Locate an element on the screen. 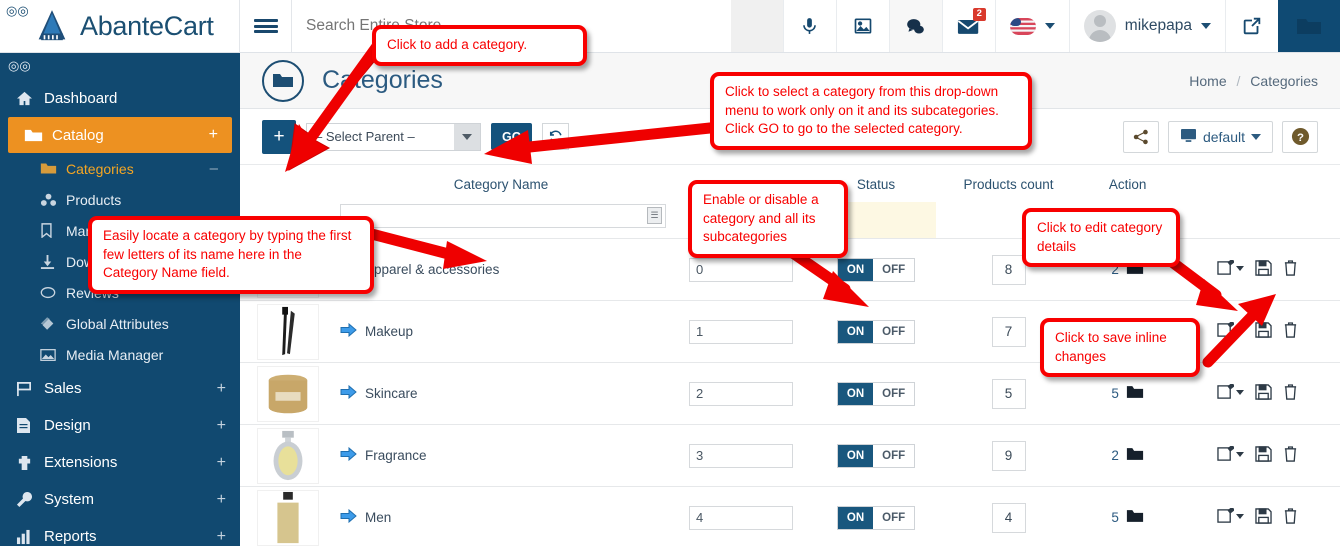 The image size is (1340, 546). sidebar-item-products: Products is located at coordinates (120, 199).